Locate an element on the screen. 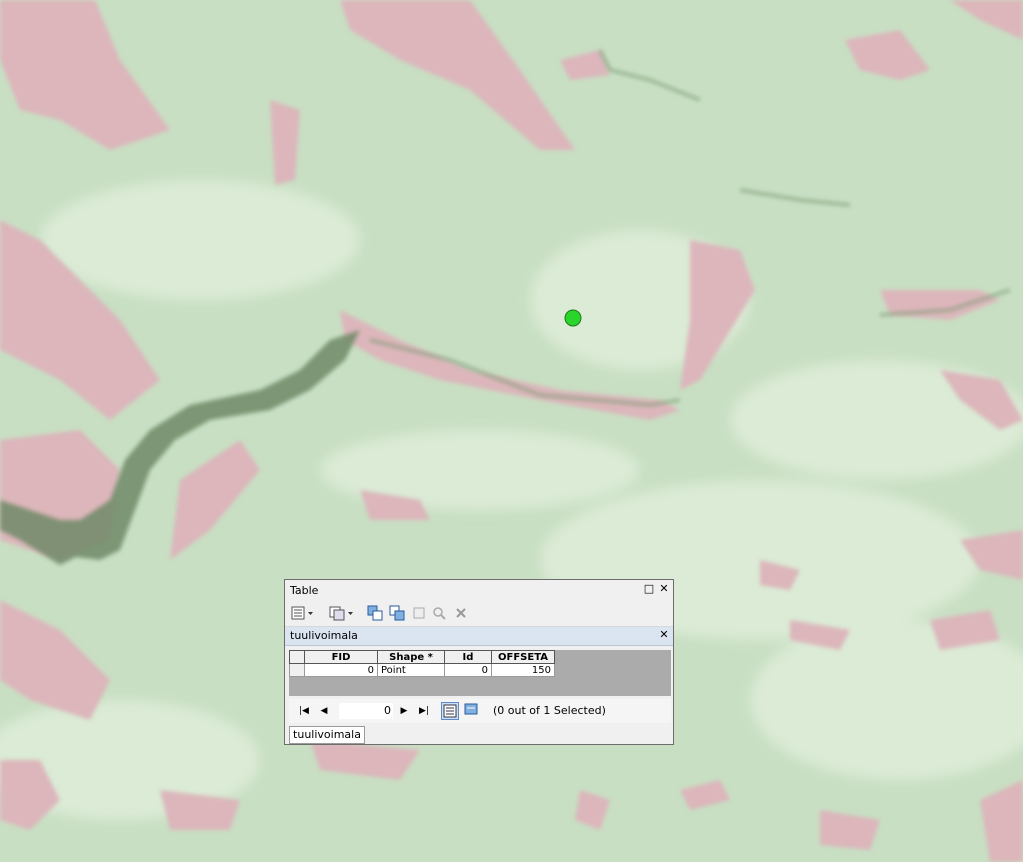  first-record-icon: |◀ is located at coordinates (304, 711).